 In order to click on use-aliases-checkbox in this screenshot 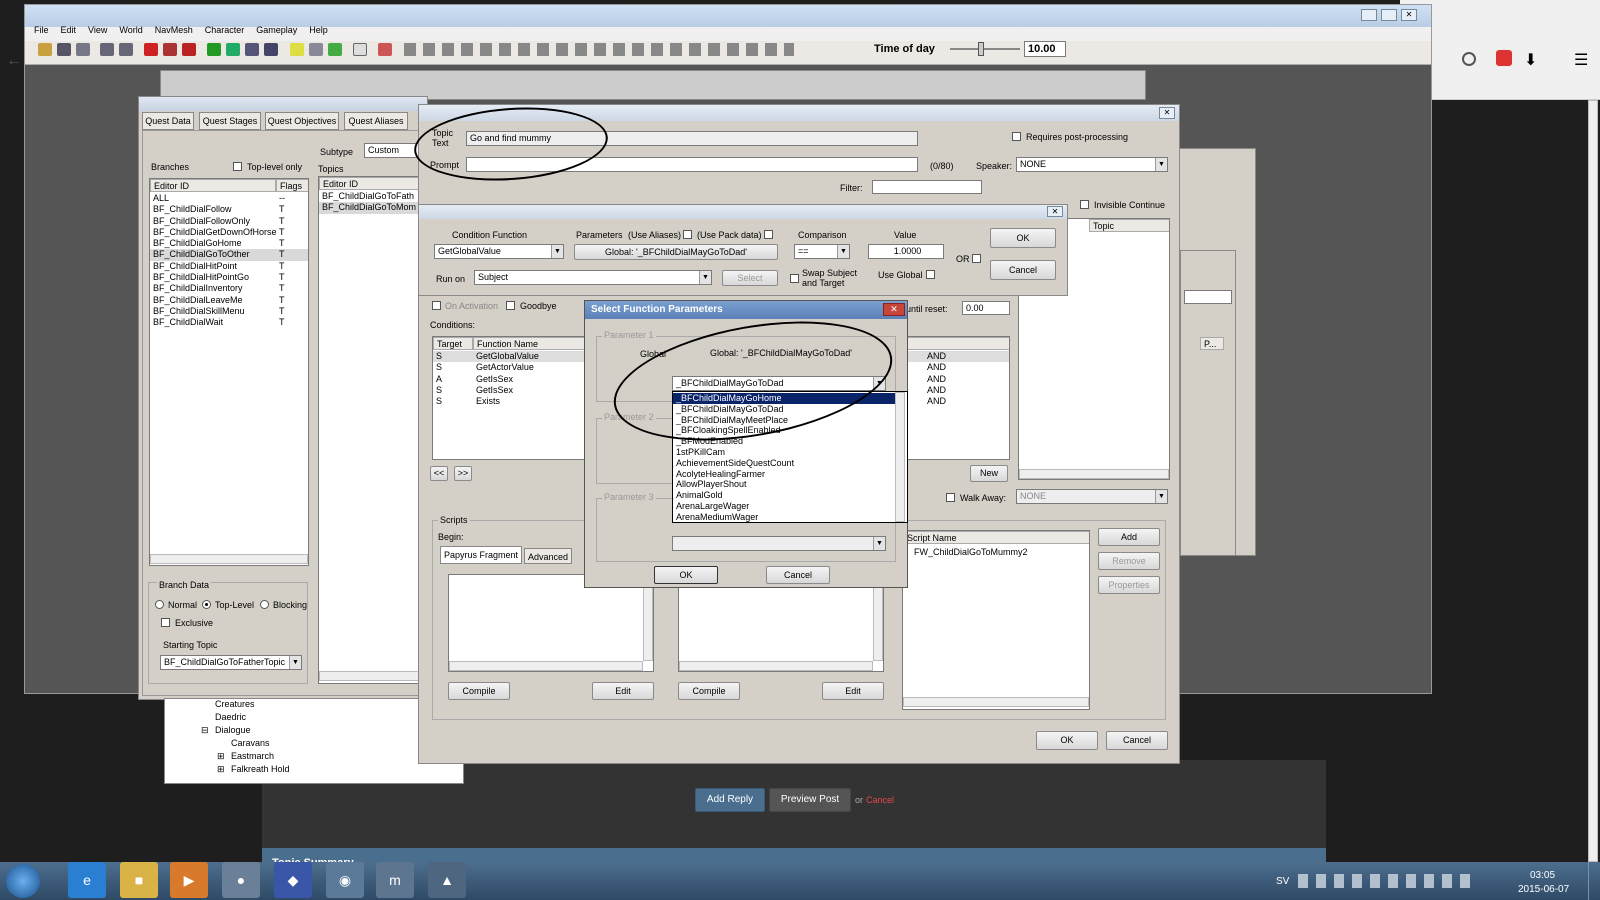, I will do `click(687, 234)`.